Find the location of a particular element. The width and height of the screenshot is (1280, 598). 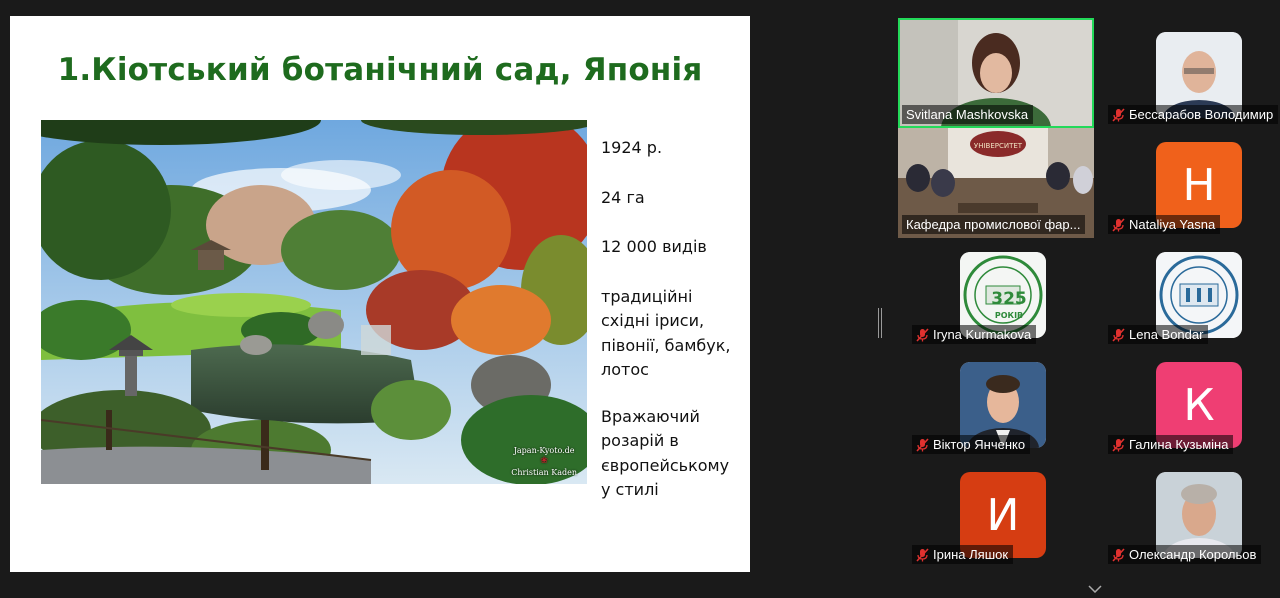

participant-tile-iryna-liashok: И Ірина Ляшок is located at coordinates (996, 513).